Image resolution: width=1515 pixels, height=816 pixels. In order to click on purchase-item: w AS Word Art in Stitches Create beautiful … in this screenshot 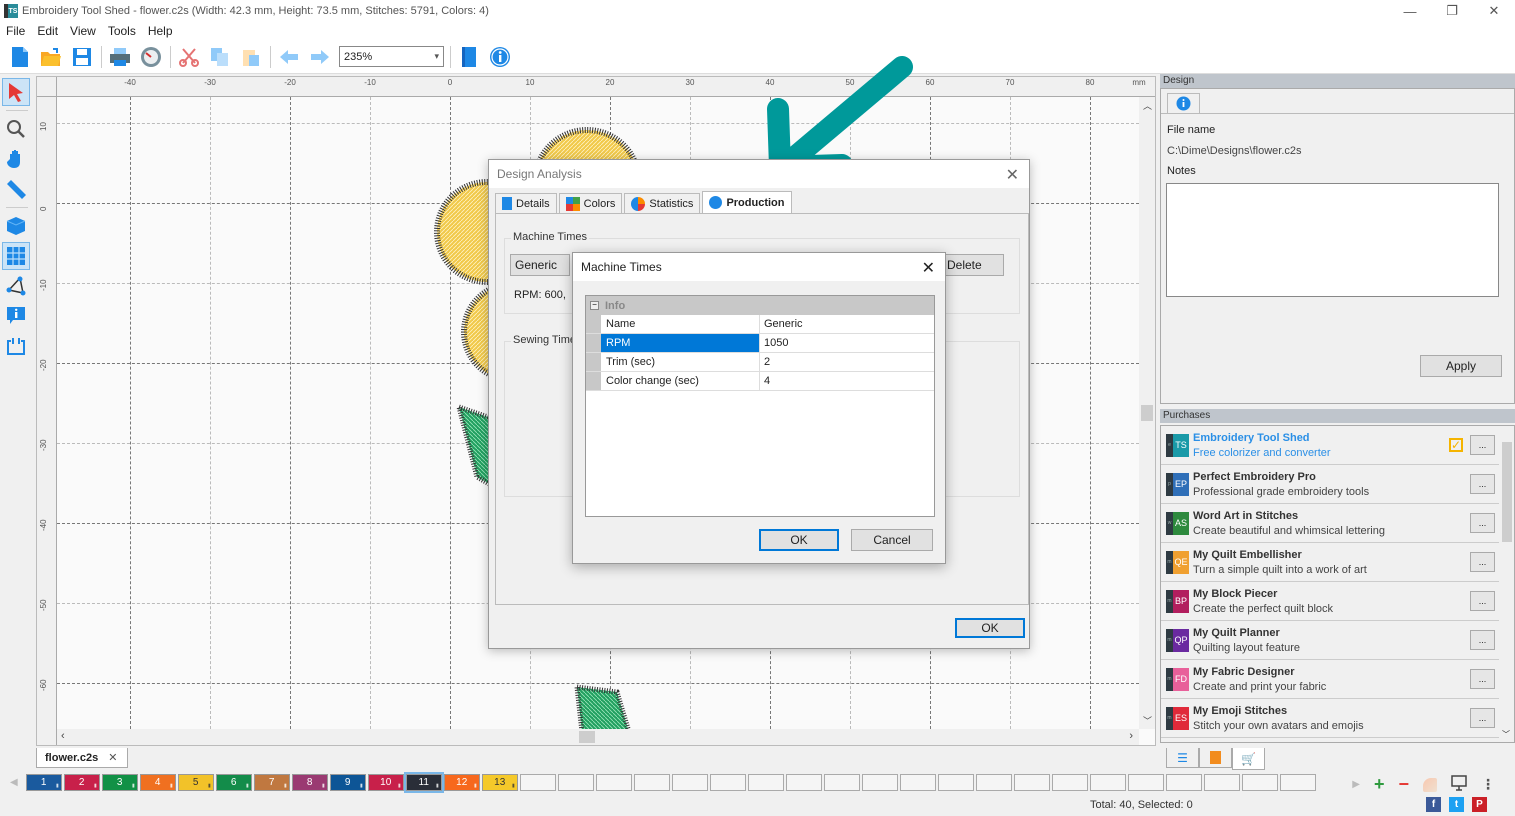, I will do `click(1330, 523)`.